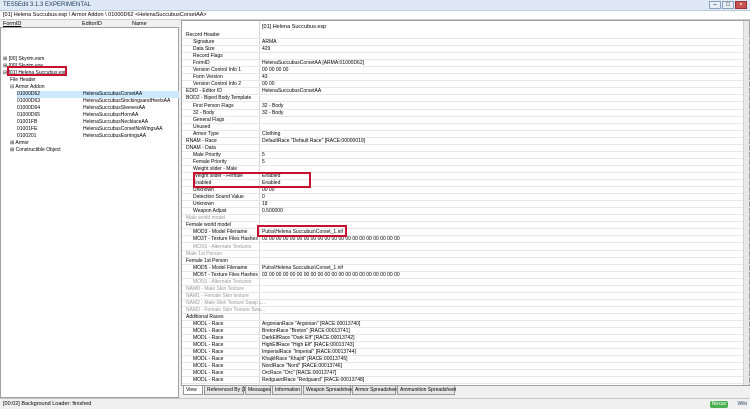  What do you see at coordinates (313, 63) in the screenshot?
I see `record-field-value: HelenaSuccubusCorsetAA [ARMA:01000D62]` at bounding box center [313, 63].